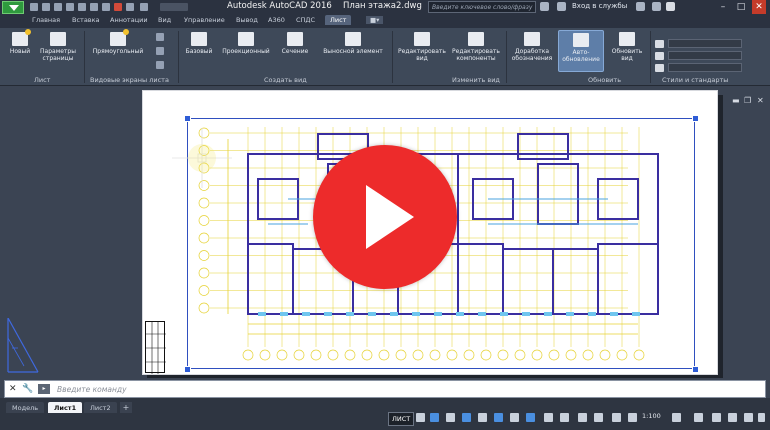  Describe the element at coordinates (732, 417) in the screenshot. I see `isolate-objects-icon` at that location.